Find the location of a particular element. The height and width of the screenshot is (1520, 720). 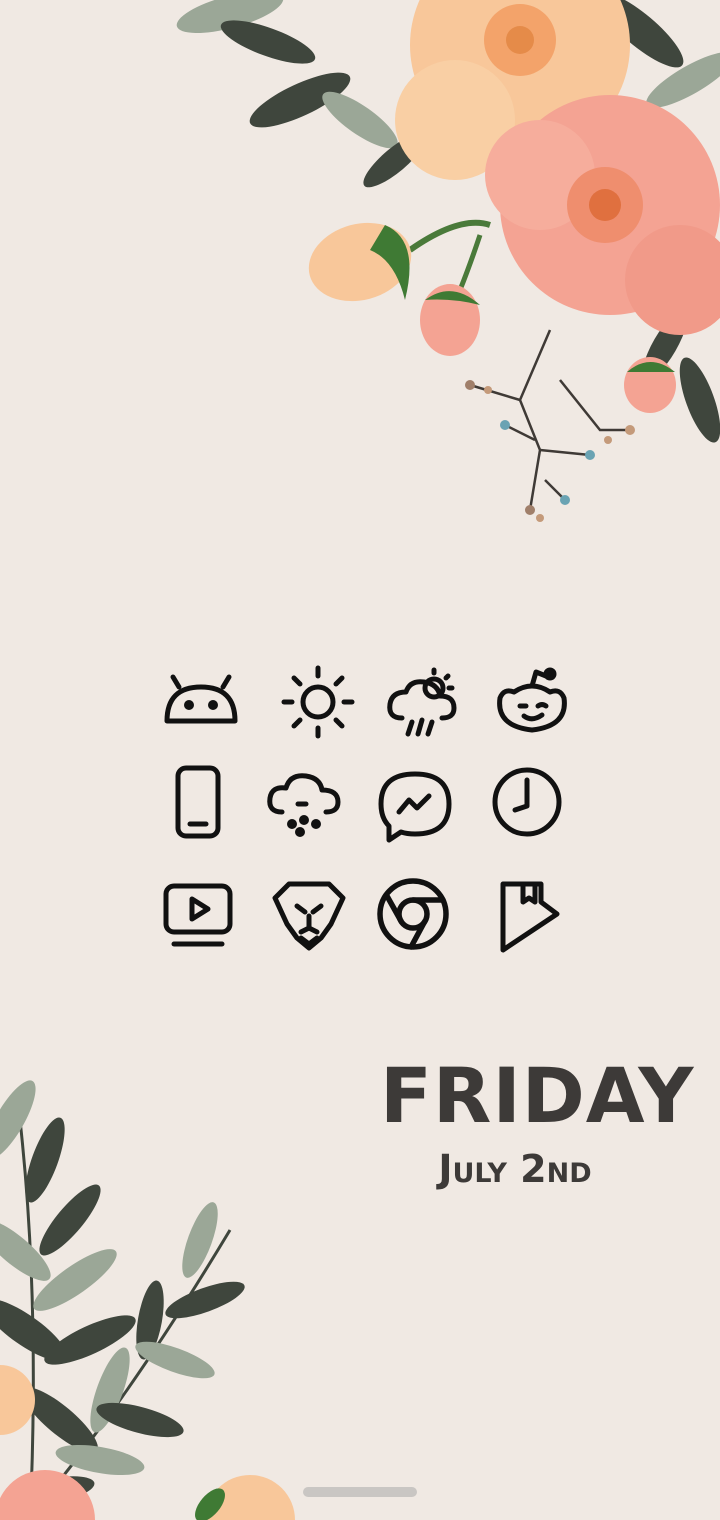

sun-icon is located at coordinates (318, 702).